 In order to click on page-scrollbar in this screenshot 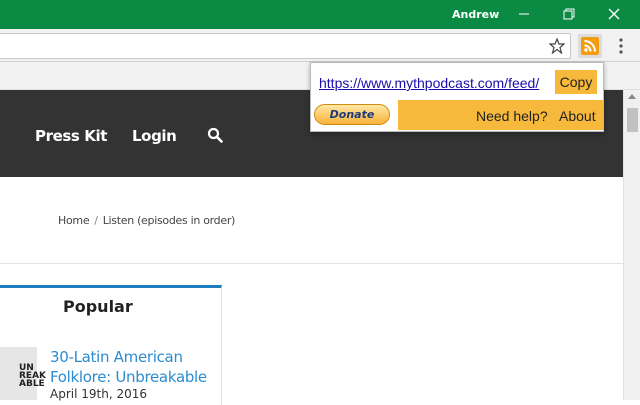, I will do `click(631, 245)`.